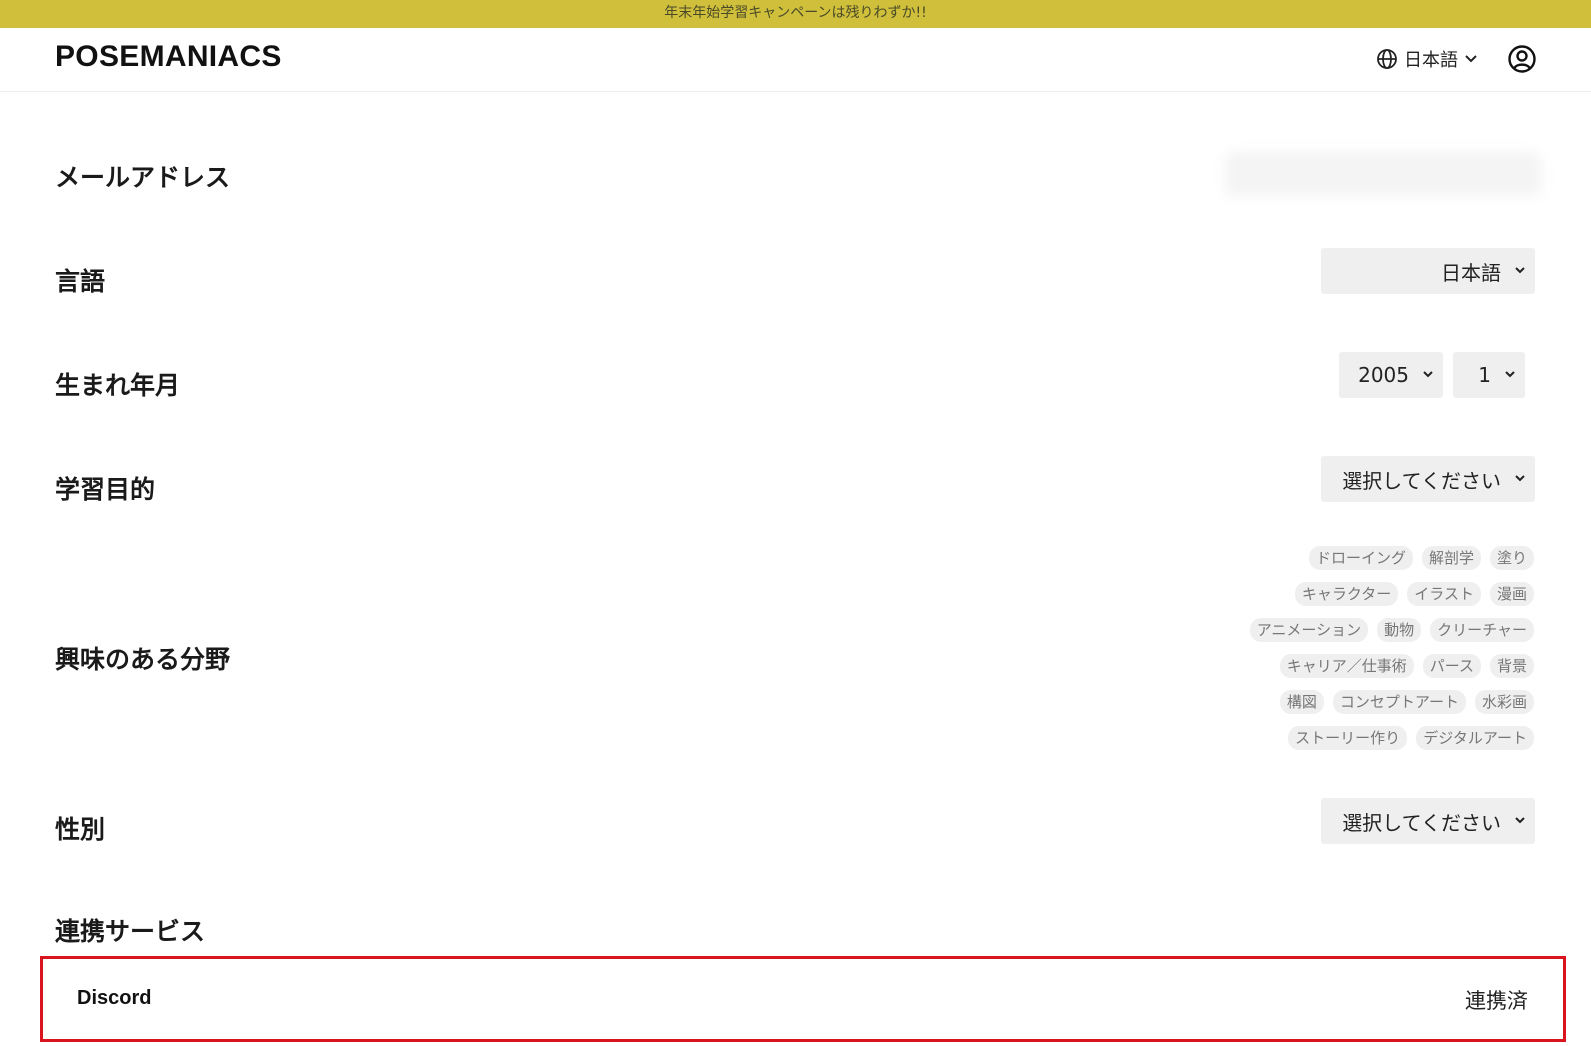 This screenshot has width=1591, height=1046. What do you see at coordinates (114, 998) in the screenshot?
I see `linked-service-name: Discord` at bounding box center [114, 998].